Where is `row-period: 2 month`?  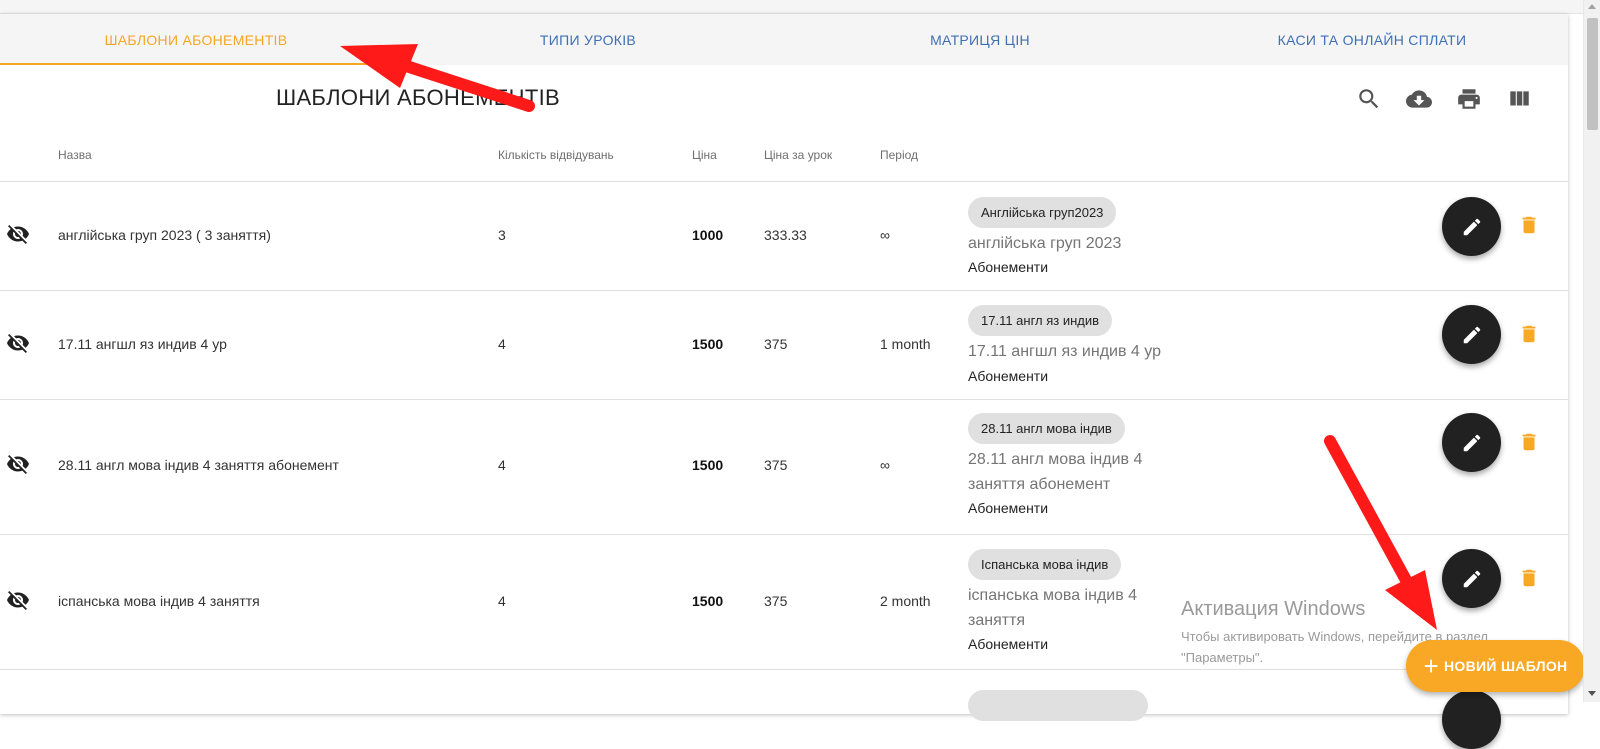 row-period: 2 month is located at coordinates (905, 601).